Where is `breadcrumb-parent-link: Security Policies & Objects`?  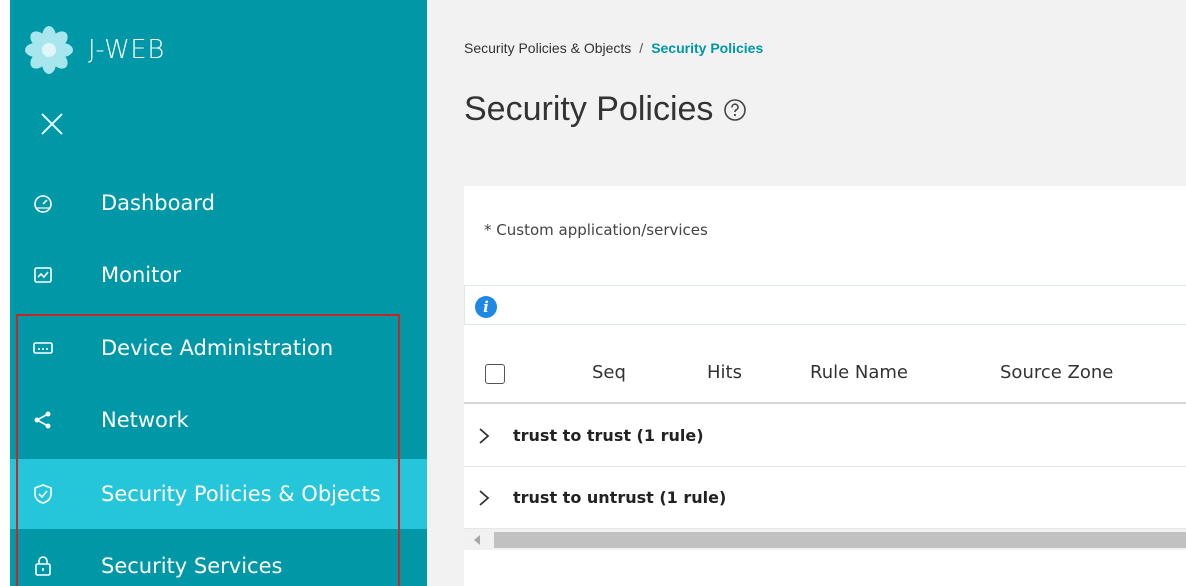 breadcrumb-parent-link: Security Policies & Objects is located at coordinates (547, 48).